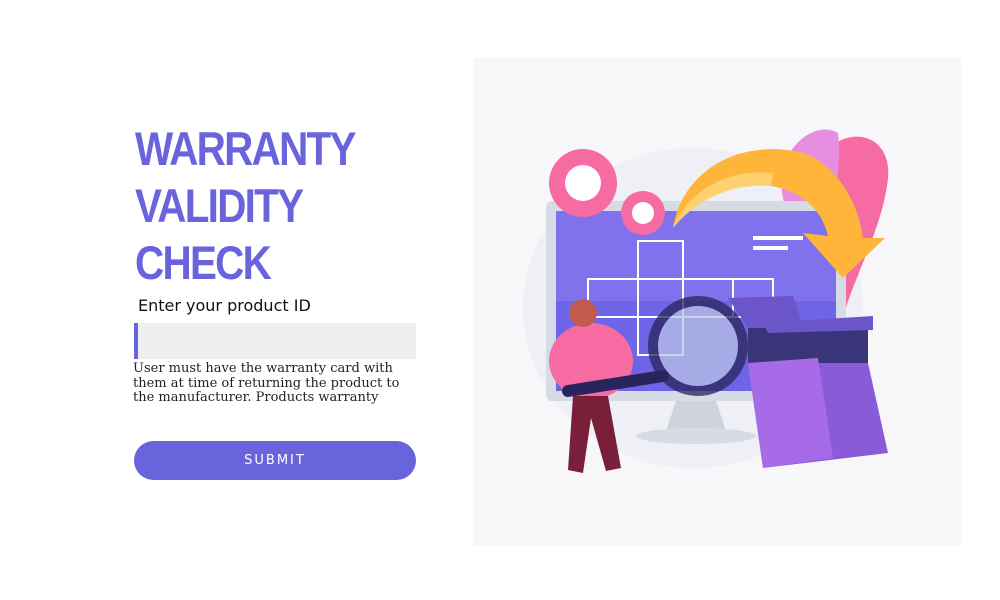 This screenshot has height=600, width=1000. I want to click on submit-button: SUBMIT, so click(275, 460).